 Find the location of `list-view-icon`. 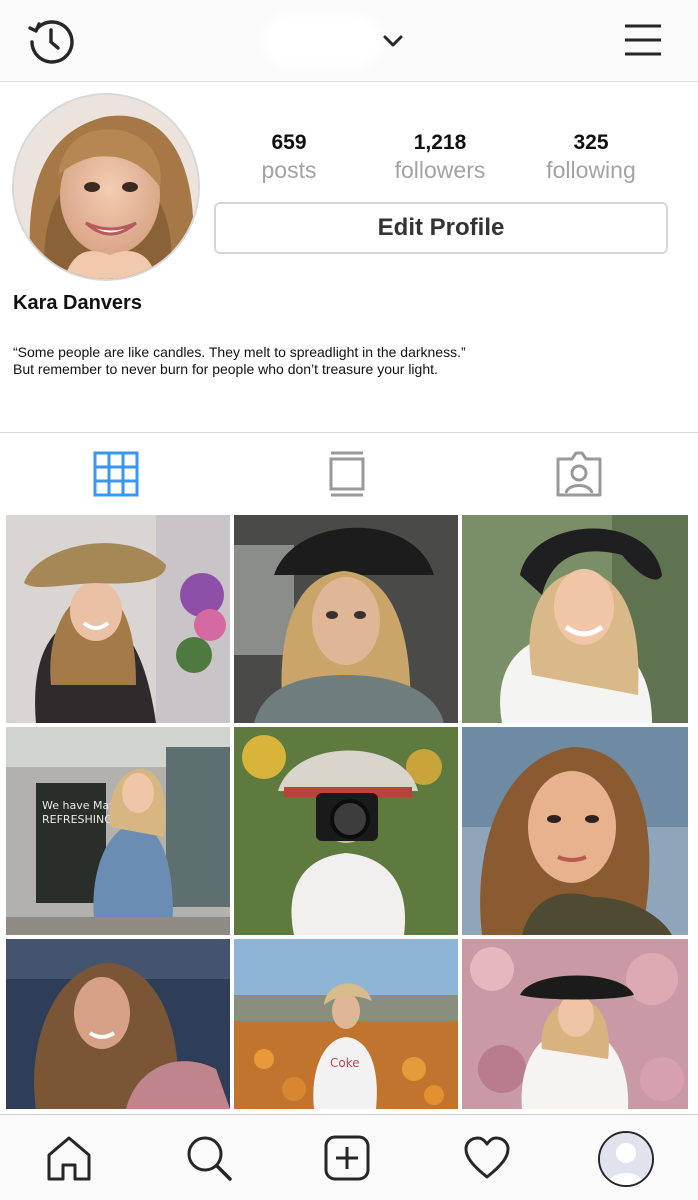

list-view-icon is located at coordinates (347, 474).